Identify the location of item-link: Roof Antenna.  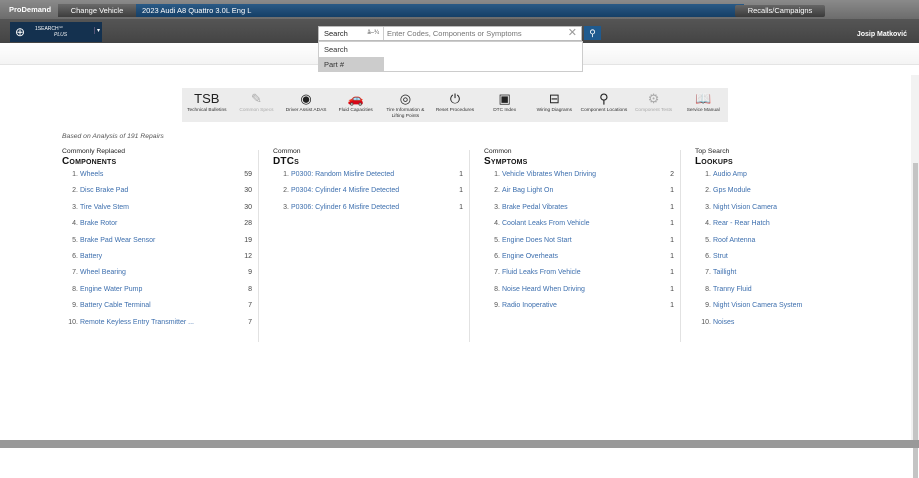
(734, 240).